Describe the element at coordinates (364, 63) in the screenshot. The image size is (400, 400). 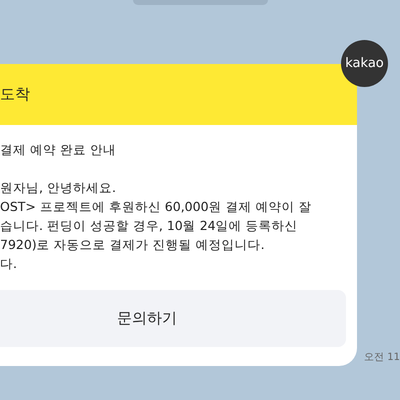
I see `sender-avatar: kakao` at that location.